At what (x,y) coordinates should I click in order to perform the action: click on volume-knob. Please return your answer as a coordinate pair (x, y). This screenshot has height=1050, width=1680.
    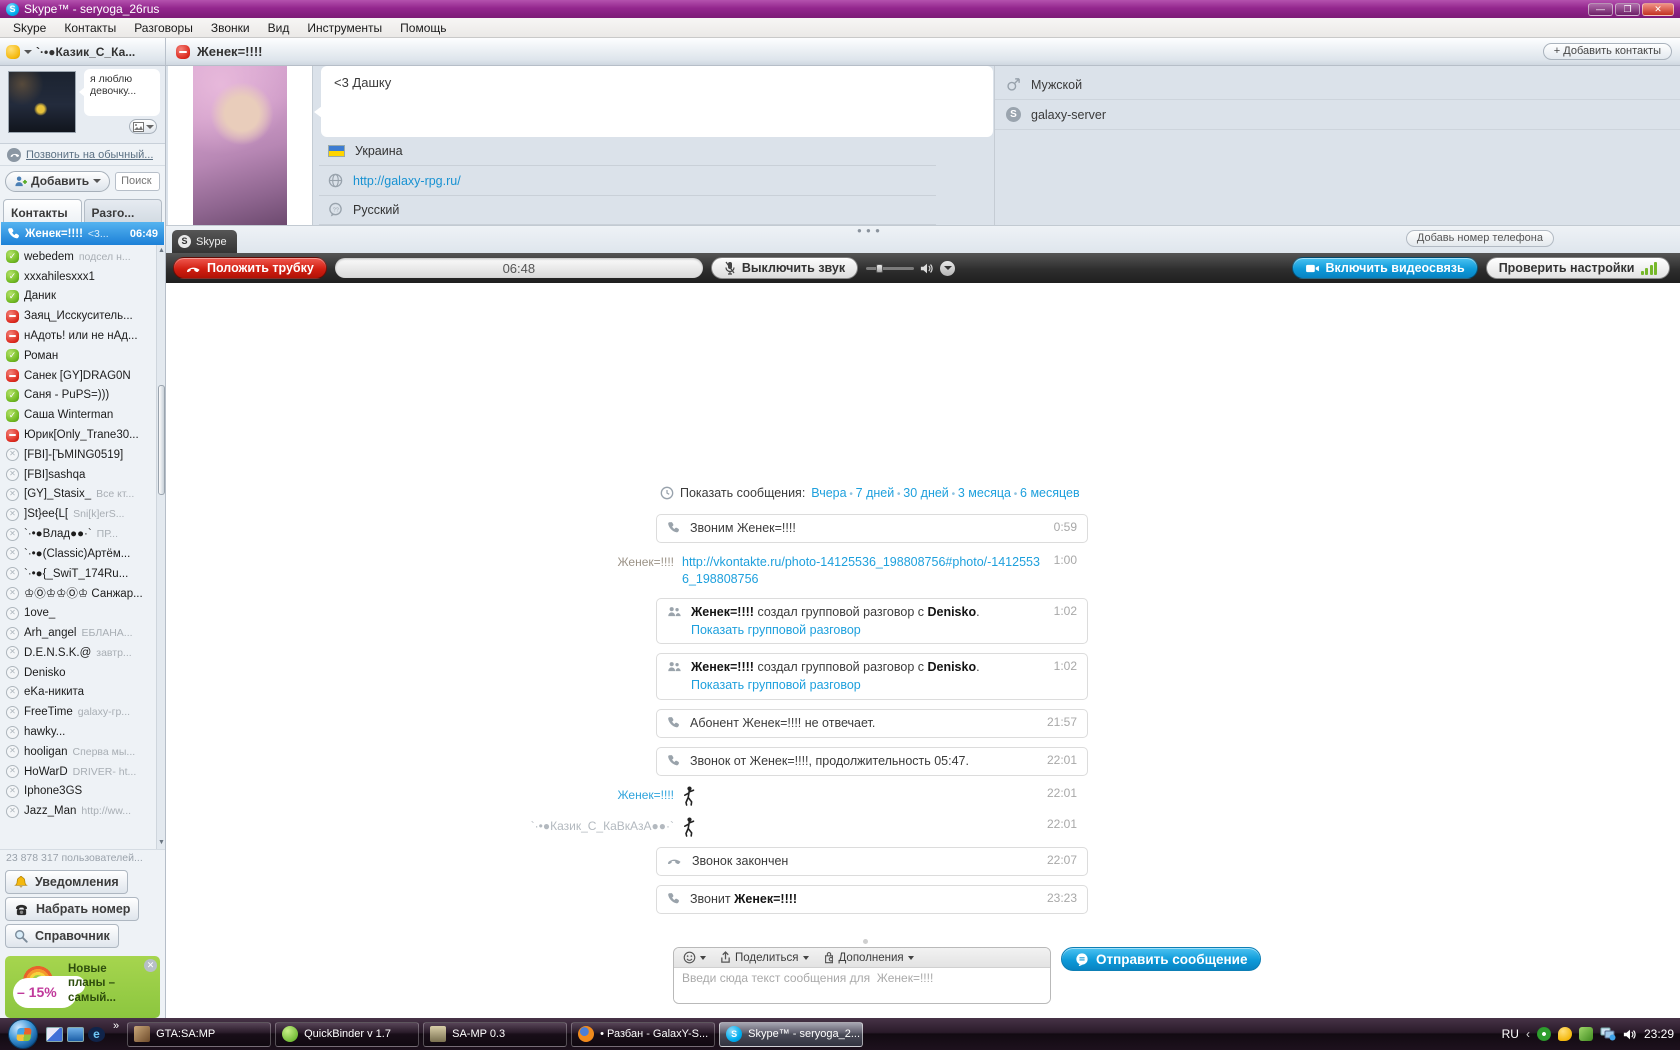
    Looking at the image, I should click on (880, 268).